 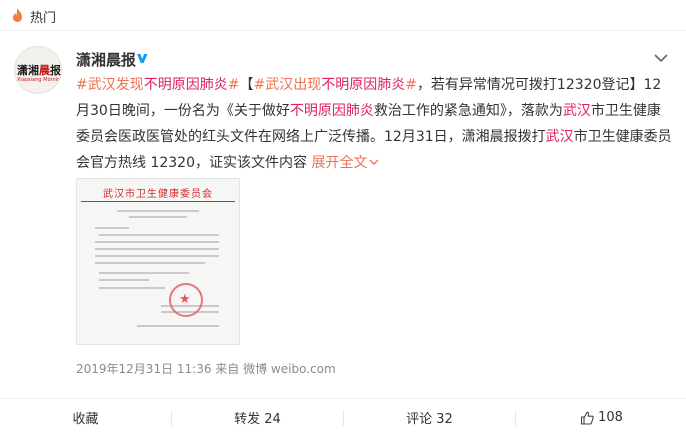 I want to click on hashtag-link: #武汉发现不明原因肺炎#, so click(x=157, y=85).